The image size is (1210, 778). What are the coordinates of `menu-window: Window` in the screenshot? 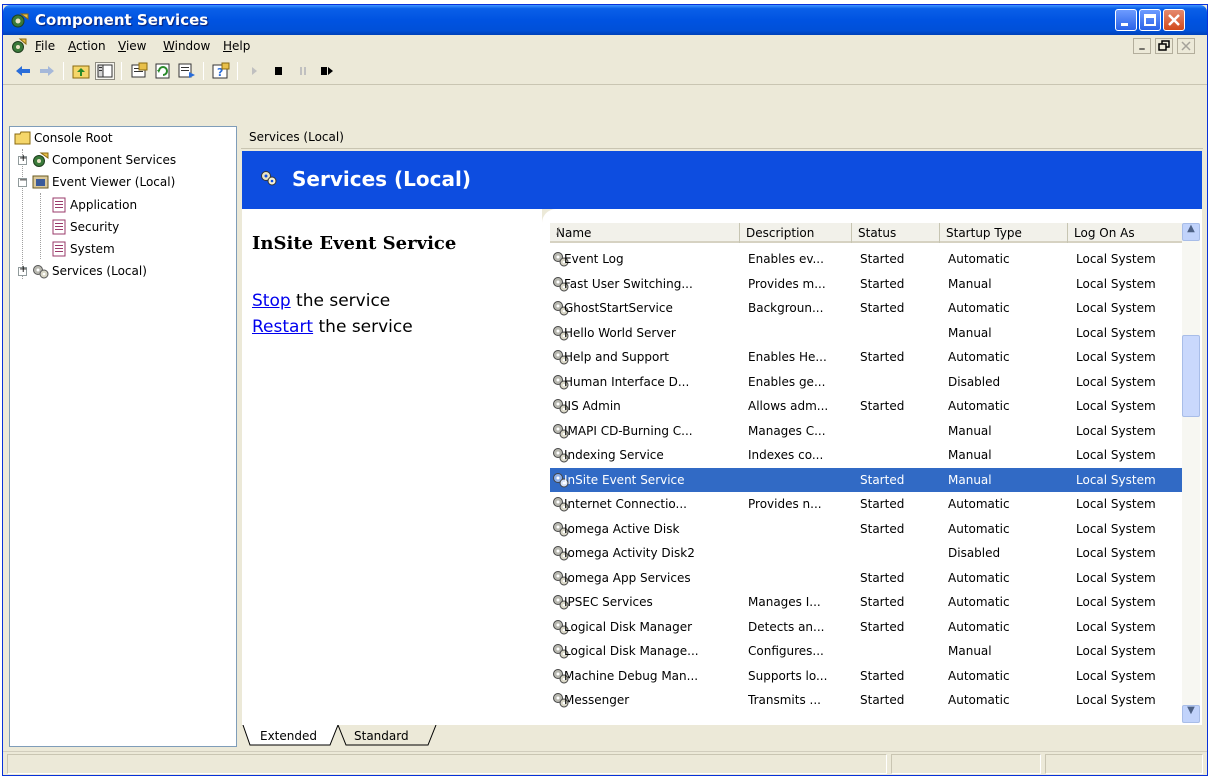 It's located at (186, 46).